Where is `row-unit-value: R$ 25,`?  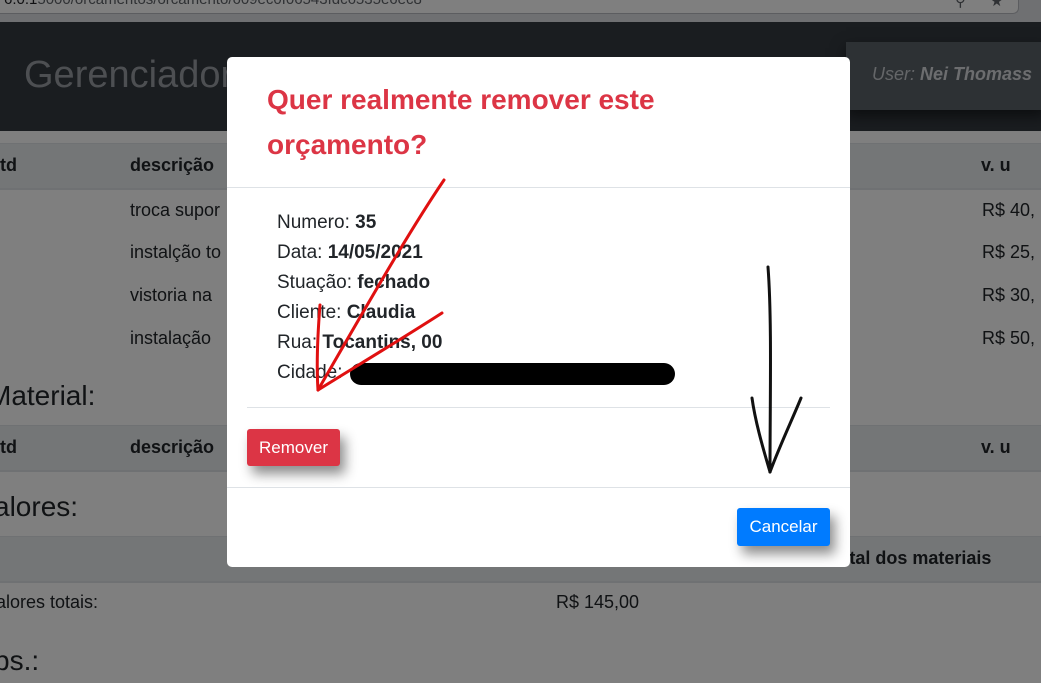 row-unit-value: R$ 25, is located at coordinates (1009, 252).